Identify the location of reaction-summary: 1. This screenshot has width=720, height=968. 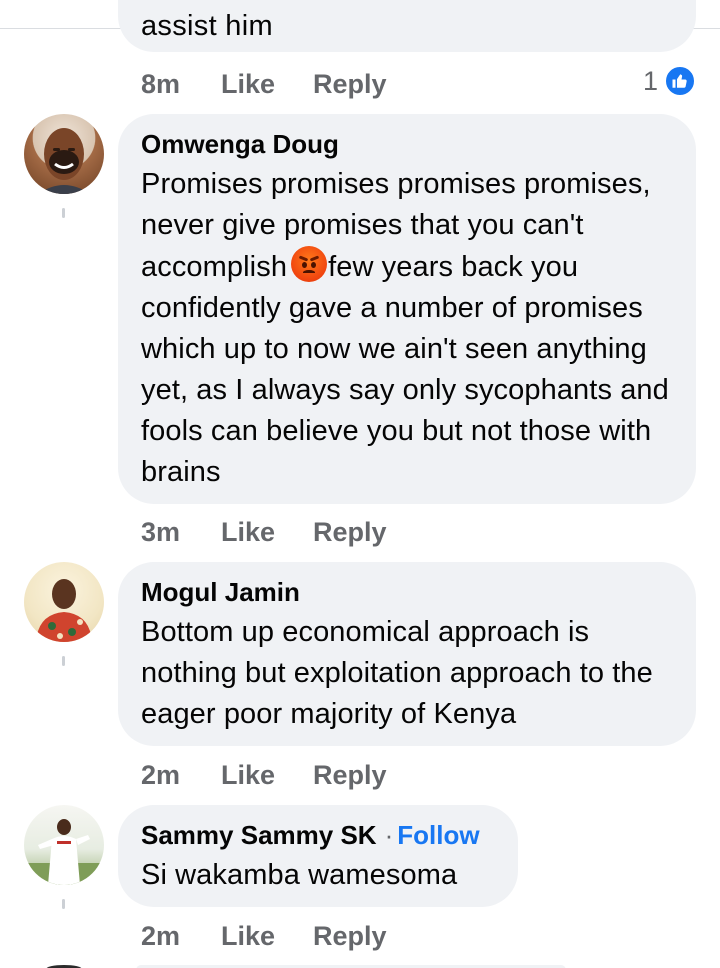
(669, 81).